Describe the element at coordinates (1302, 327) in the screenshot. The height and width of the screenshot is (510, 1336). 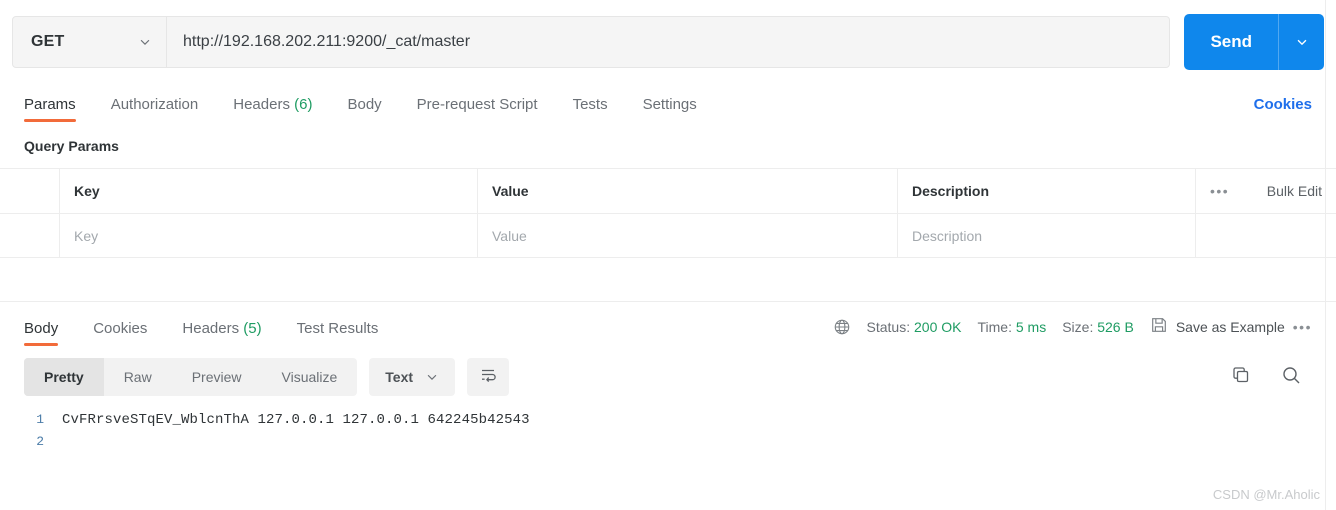
I see `response-more-options-icon: •••` at that location.